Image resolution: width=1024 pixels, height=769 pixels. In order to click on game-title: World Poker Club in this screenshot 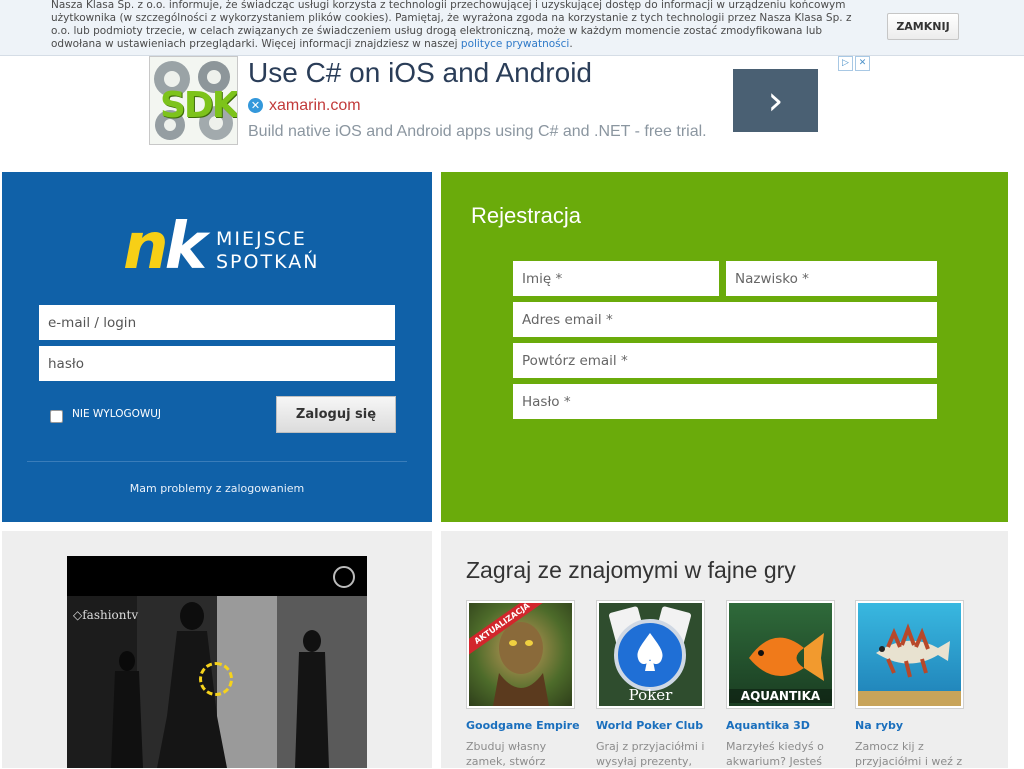, I will do `click(653, 725)`.